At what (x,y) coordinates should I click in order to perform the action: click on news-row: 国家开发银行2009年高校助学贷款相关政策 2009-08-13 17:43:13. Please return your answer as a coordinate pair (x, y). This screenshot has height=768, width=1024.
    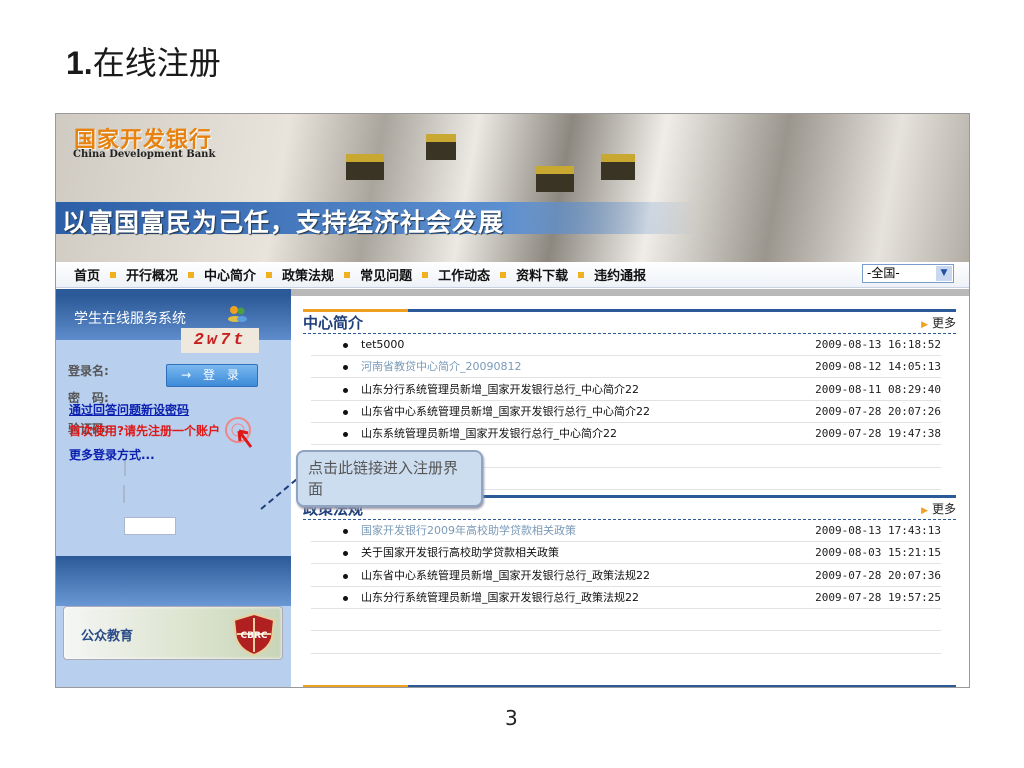
    Looking at the image, I should click on (626, 531).